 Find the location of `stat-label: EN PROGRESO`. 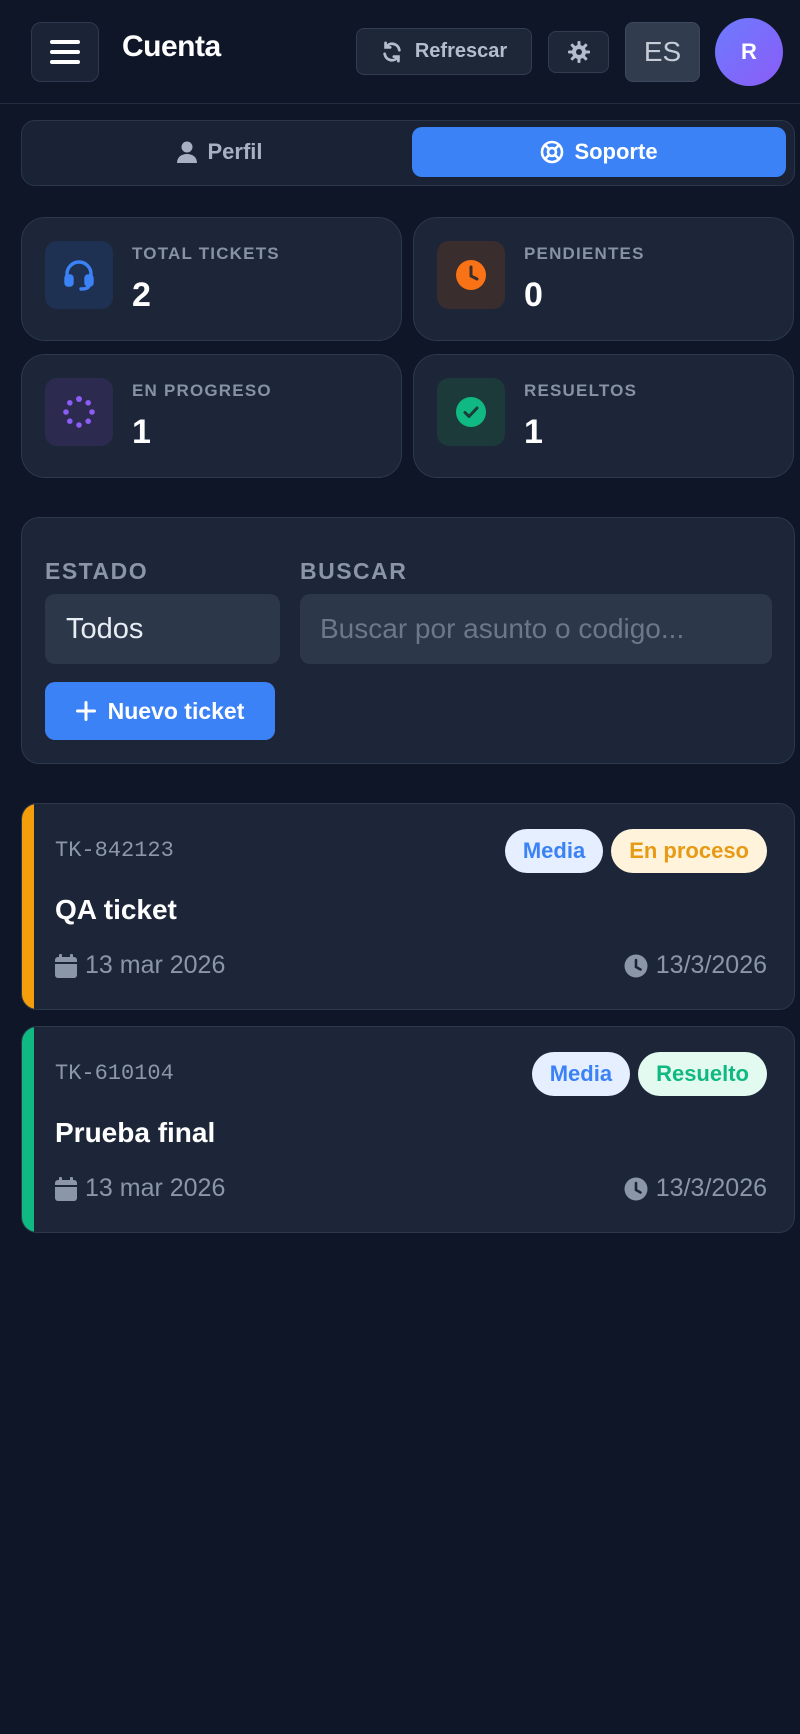

stat-label: EN PROGRESO is located at coordinates (202, 390).